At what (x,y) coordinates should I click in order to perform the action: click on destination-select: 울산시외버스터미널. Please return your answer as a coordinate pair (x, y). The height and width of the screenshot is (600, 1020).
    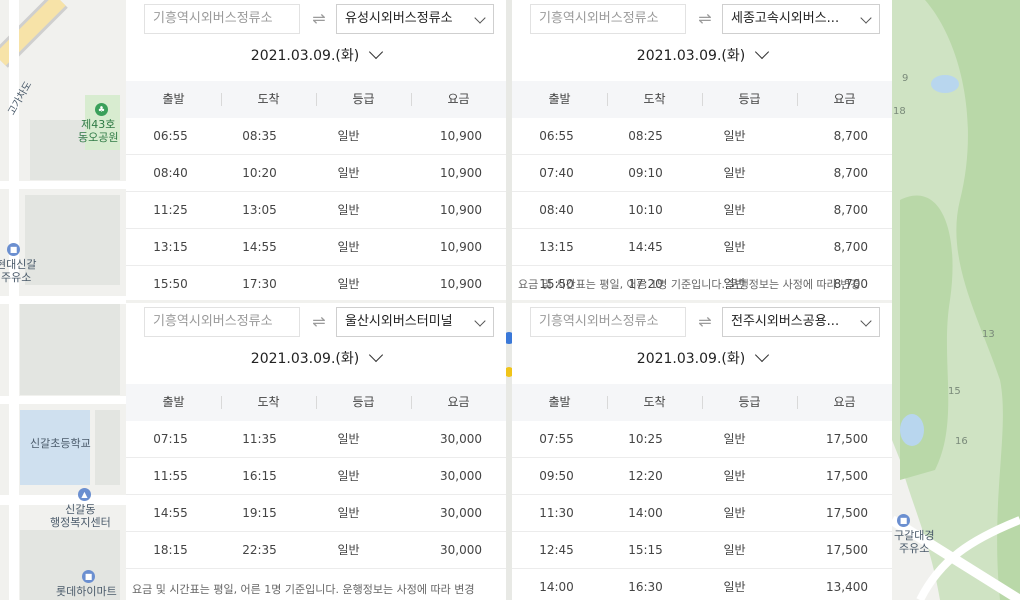
    Looking at the image, I should click on (415, 322).